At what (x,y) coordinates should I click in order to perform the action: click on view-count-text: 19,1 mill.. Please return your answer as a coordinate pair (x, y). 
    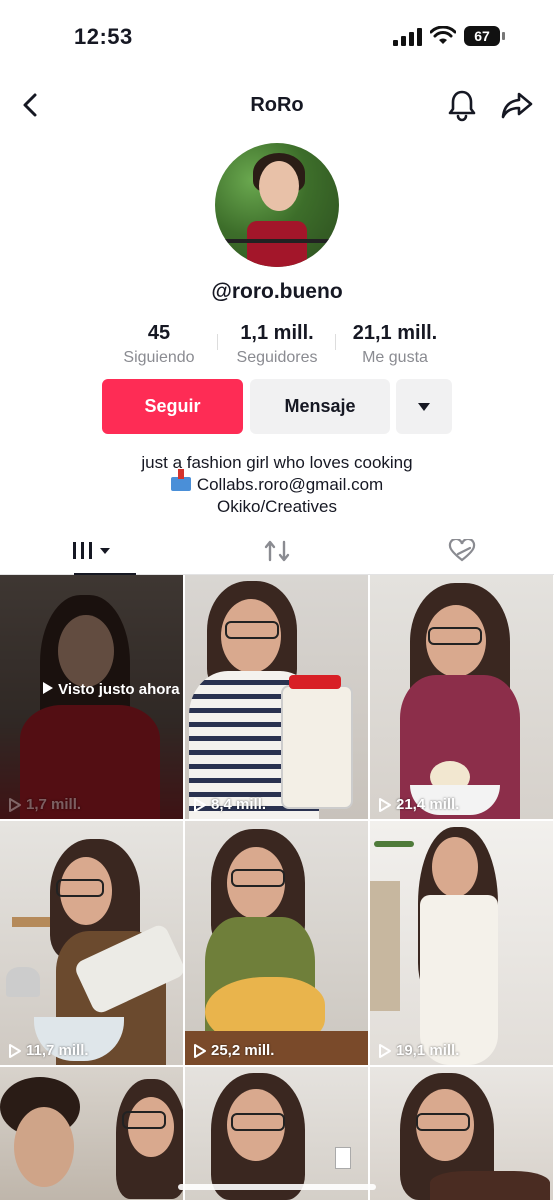
    Looking at the image, I should click on (428, 1050).